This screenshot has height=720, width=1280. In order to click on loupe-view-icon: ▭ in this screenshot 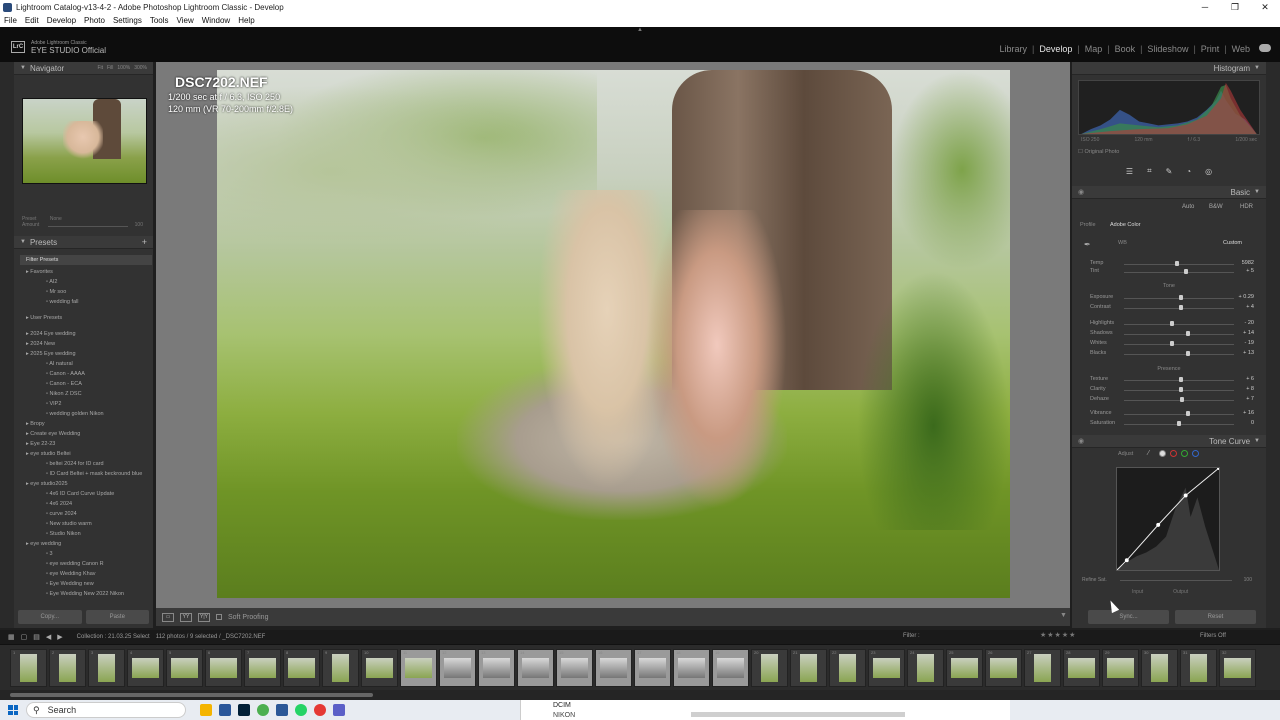, I will do `click(168, 617)`.